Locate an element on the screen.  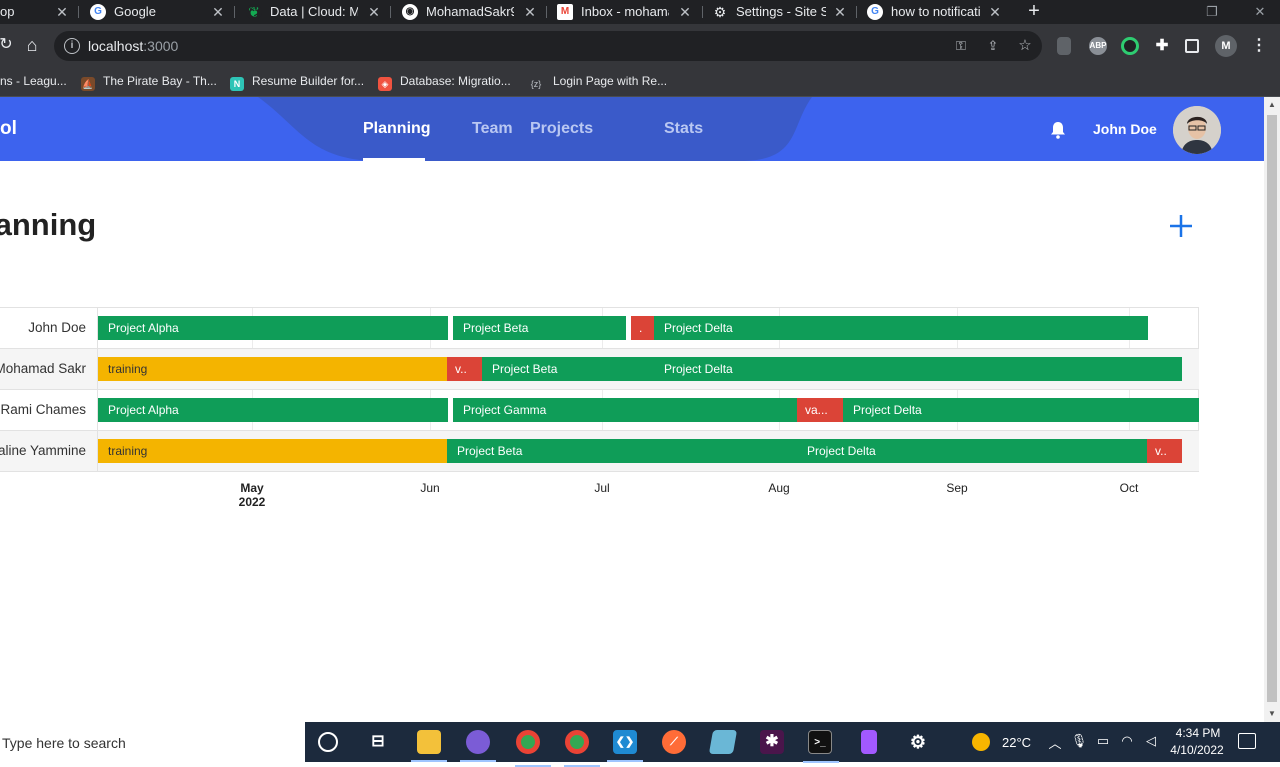
page-scrollbar: ▲ ▼ is located at coordinates (1272, 409).